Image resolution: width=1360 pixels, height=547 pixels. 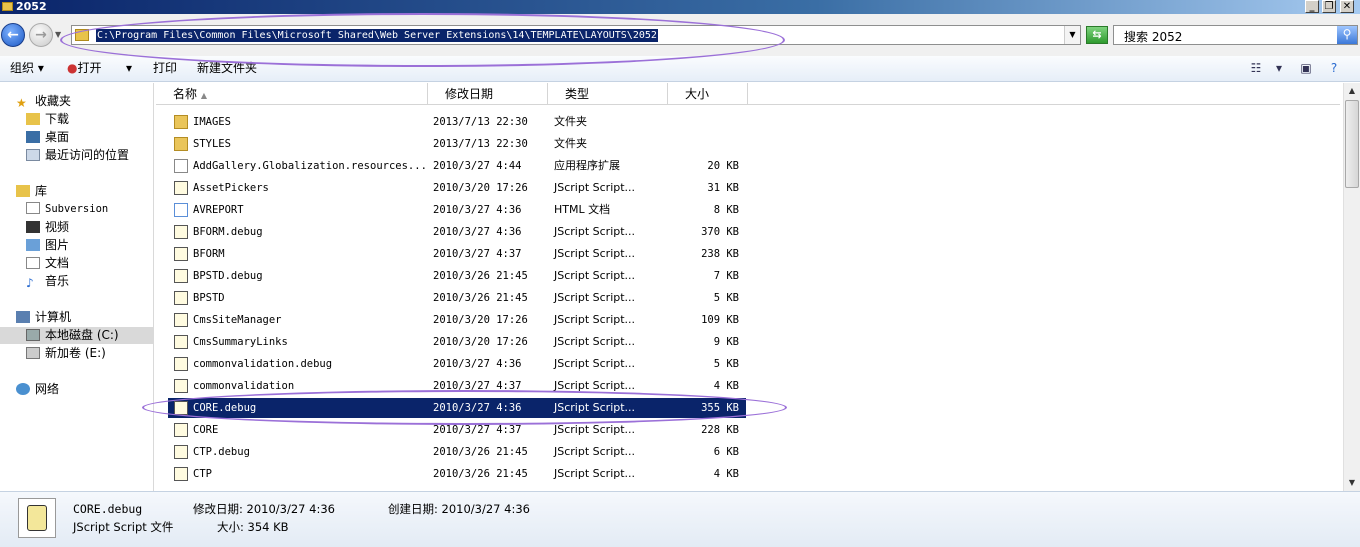 I want to click on nav-favorites-label: 收藏夹, so click(x=53, y=101).